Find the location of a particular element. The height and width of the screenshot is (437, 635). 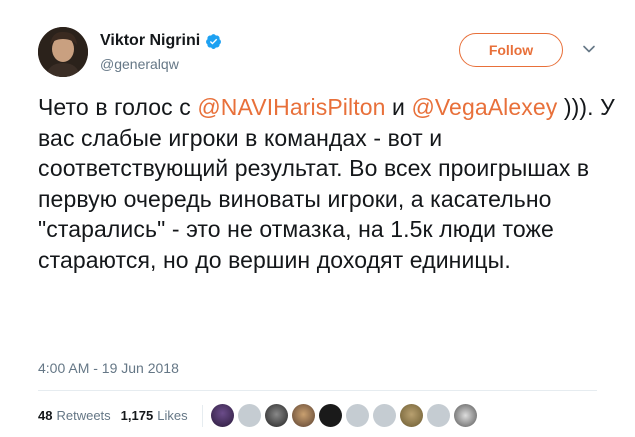

tweet-text-segment: и is located at coordinates (398, 107).